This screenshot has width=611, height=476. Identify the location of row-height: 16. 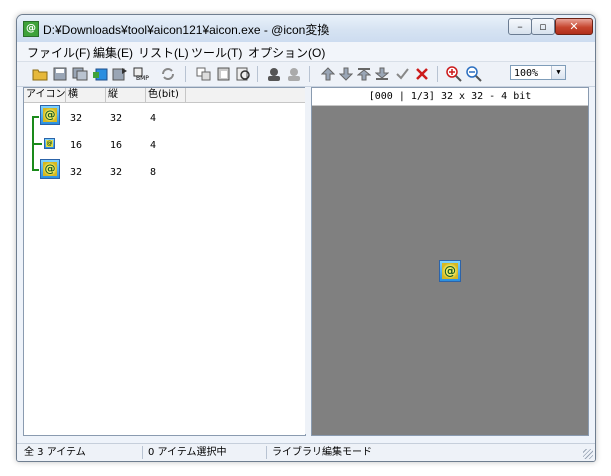
(116, 145).